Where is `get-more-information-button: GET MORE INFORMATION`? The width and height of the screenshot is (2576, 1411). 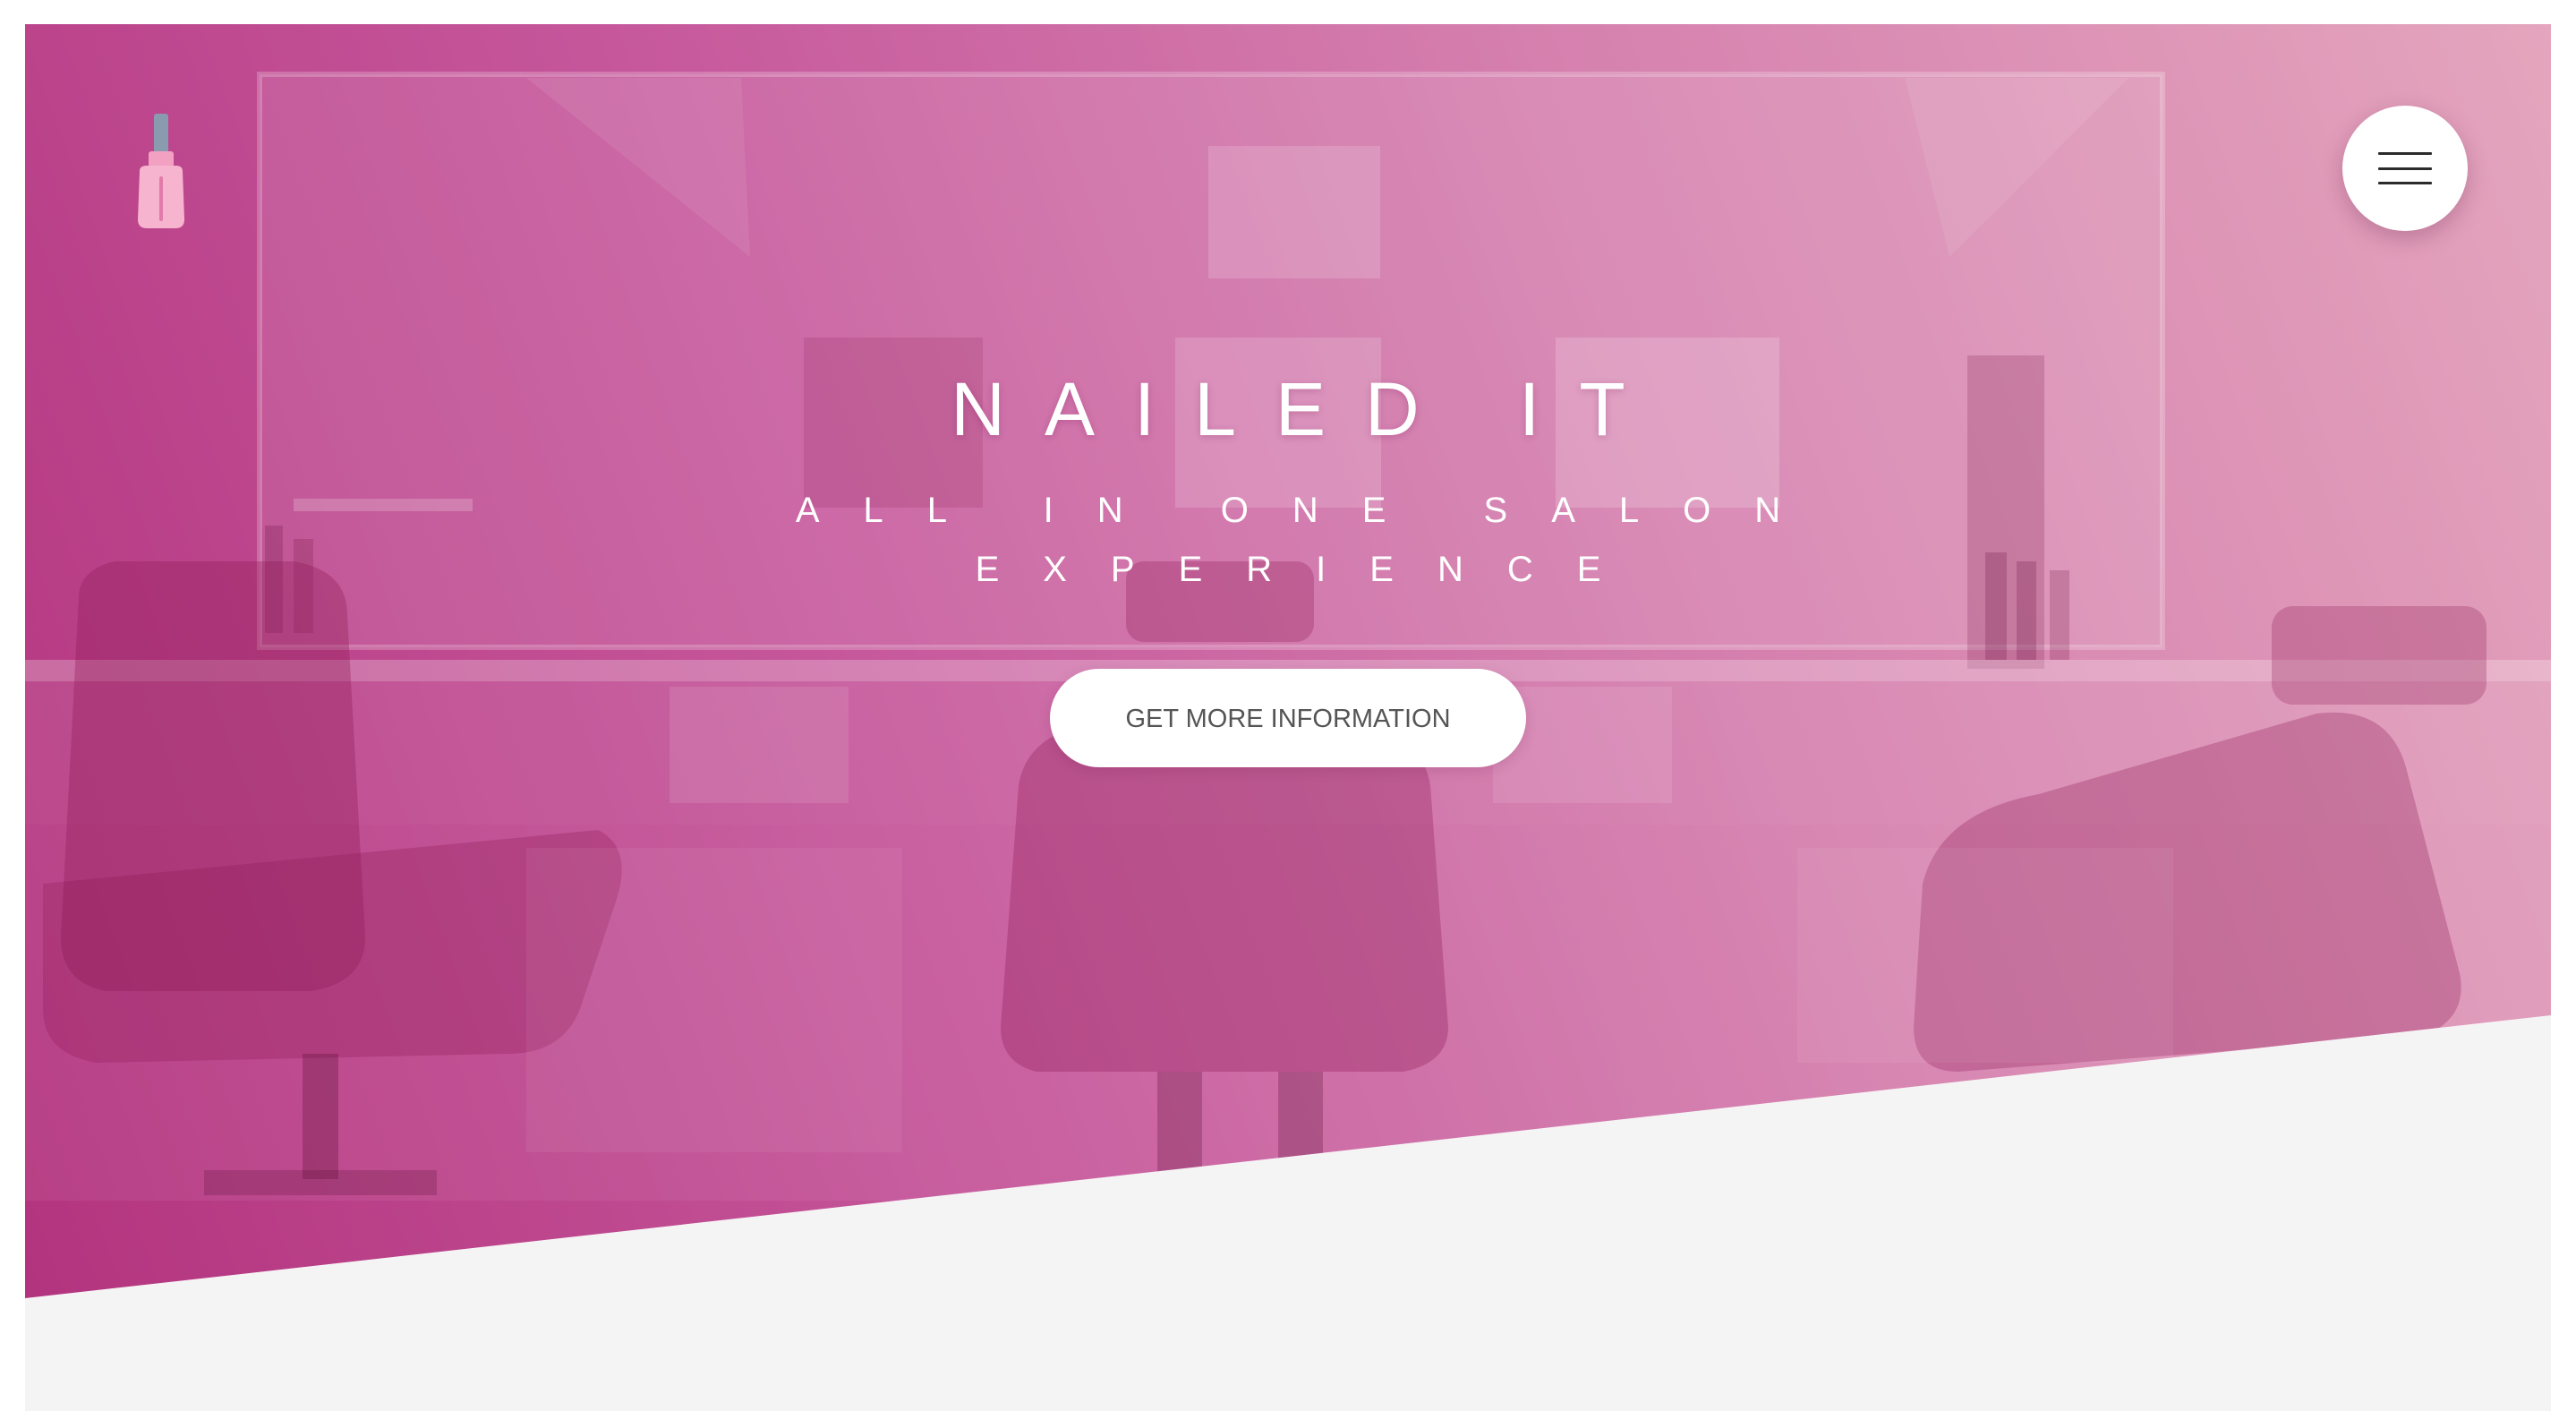 get-more-information-button: GET MORE INFORMATION is located at coordinates (1288, 718).